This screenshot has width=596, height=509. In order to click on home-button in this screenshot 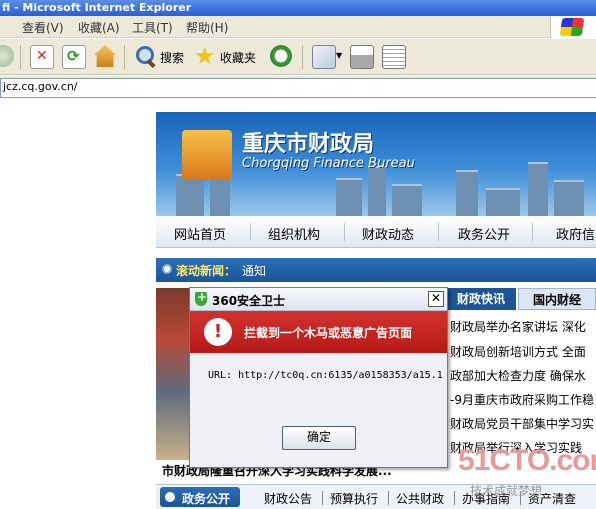, I will do `click(106, 57)`.